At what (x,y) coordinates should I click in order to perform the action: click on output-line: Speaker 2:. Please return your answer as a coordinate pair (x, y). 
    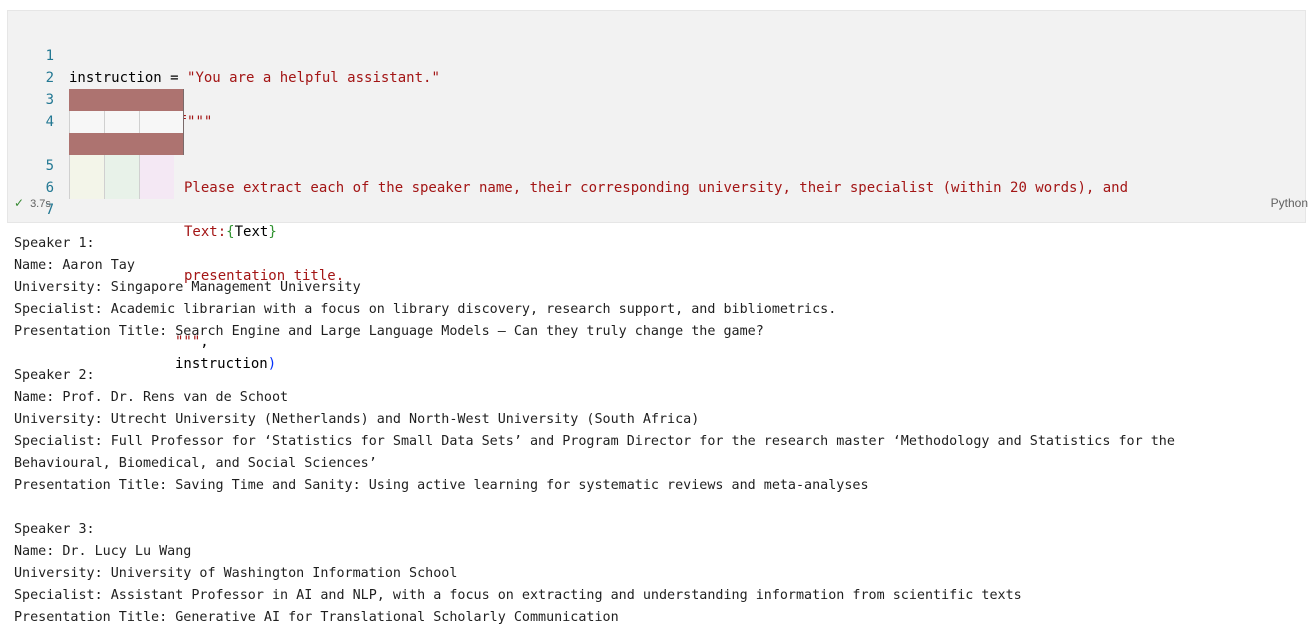
    Looking at the image, I should click on (54, 375).